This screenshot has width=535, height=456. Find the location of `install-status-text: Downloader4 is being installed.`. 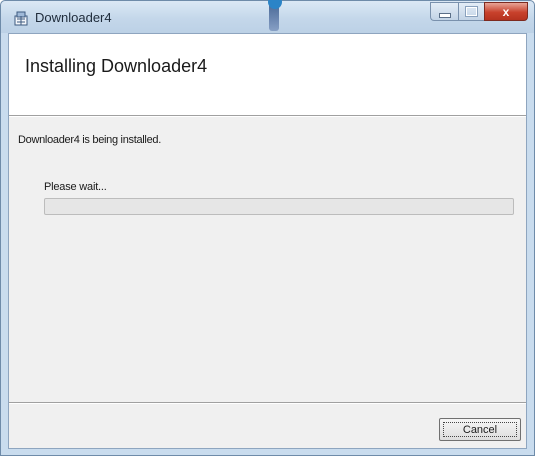

install-status-text: Downloader4 is being installed. is located at coordinates (89, 140).